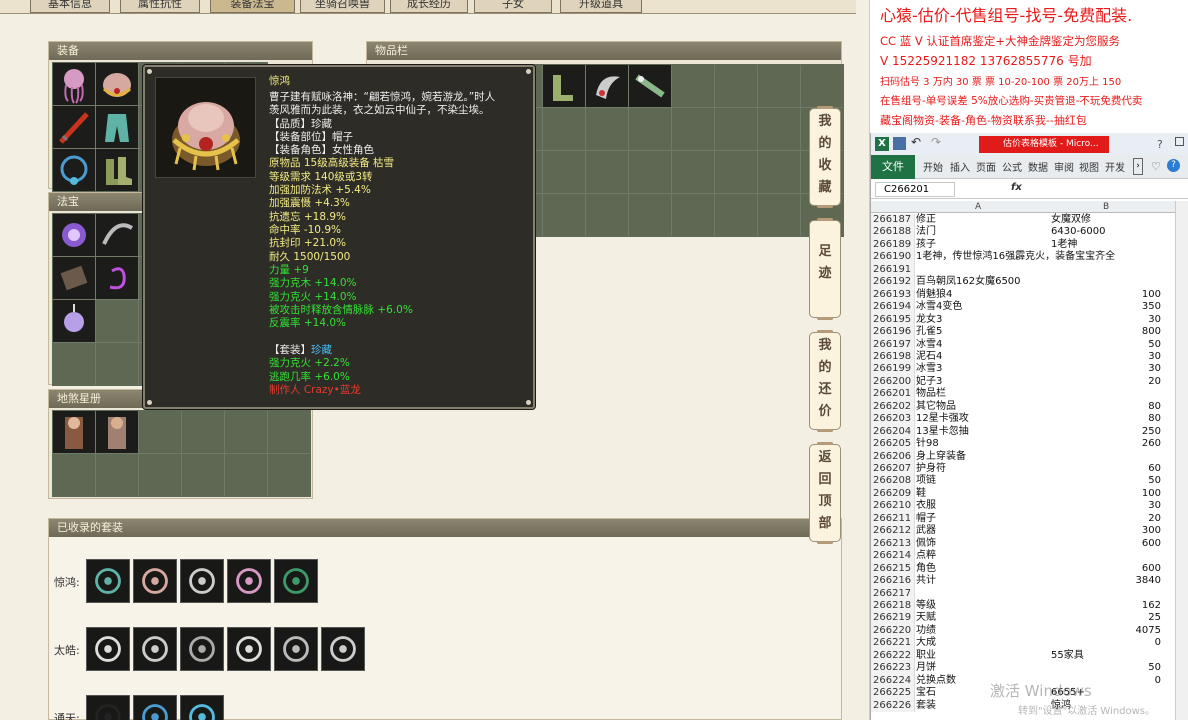  I want to click on sheet-row: 266194 冰雪4变色 350, so click(1023, 307).